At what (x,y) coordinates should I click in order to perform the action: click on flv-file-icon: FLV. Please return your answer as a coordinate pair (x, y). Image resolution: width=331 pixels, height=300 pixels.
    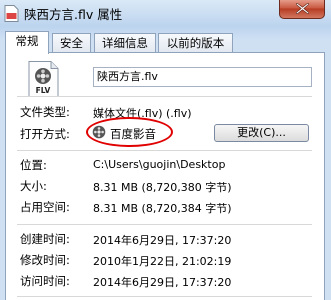
    Looking at the image, I should click on (43, 79).